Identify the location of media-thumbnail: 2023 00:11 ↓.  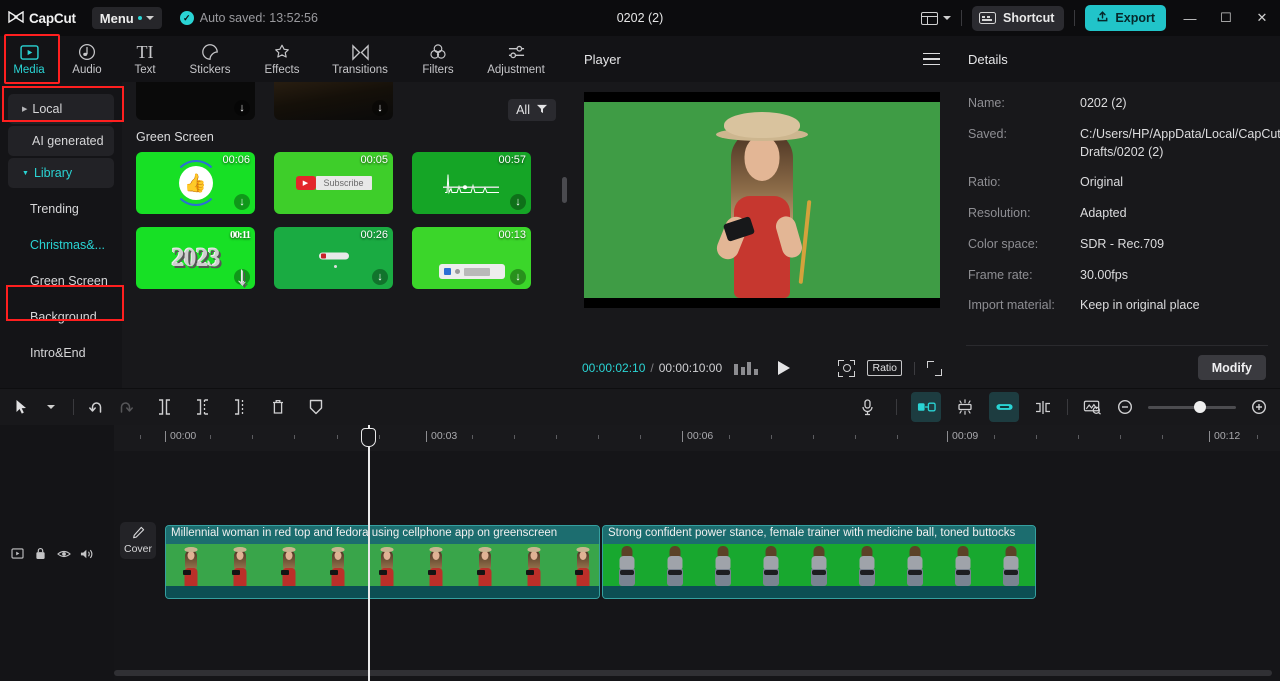
(195, 258).